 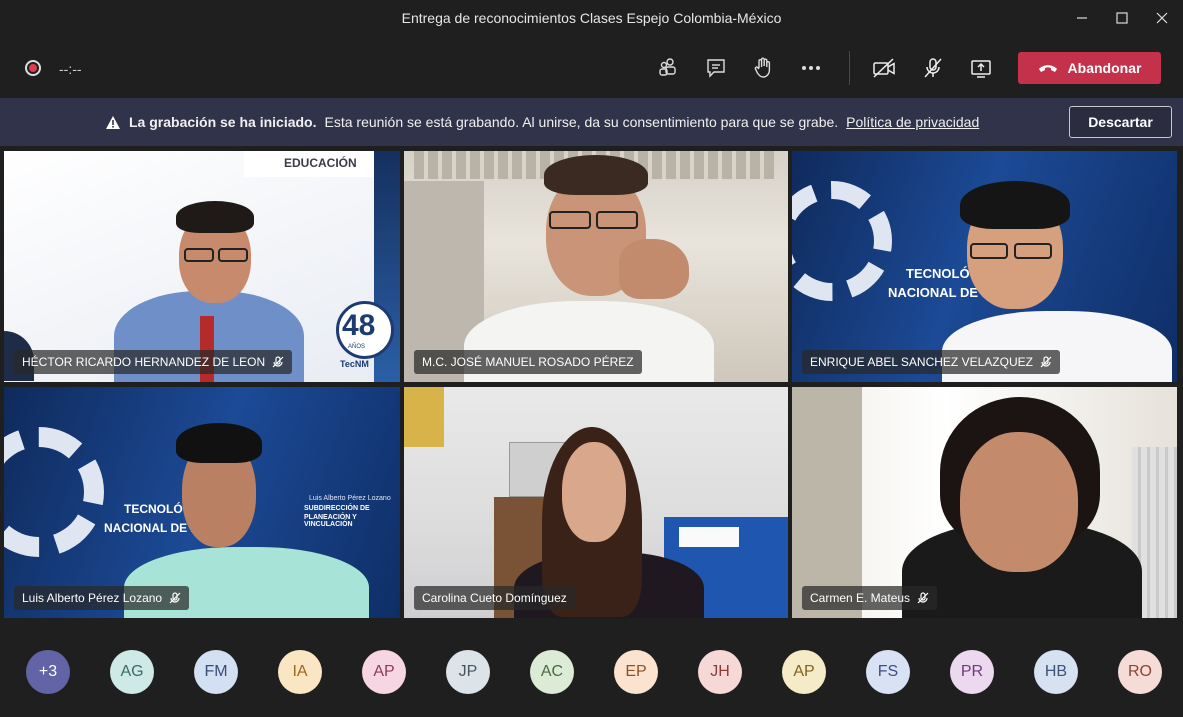 What do you see at coordinates (1120, 122) in the screenshot?
I see `dismiss-button: Descartar` at bounding box center [1120, 122].